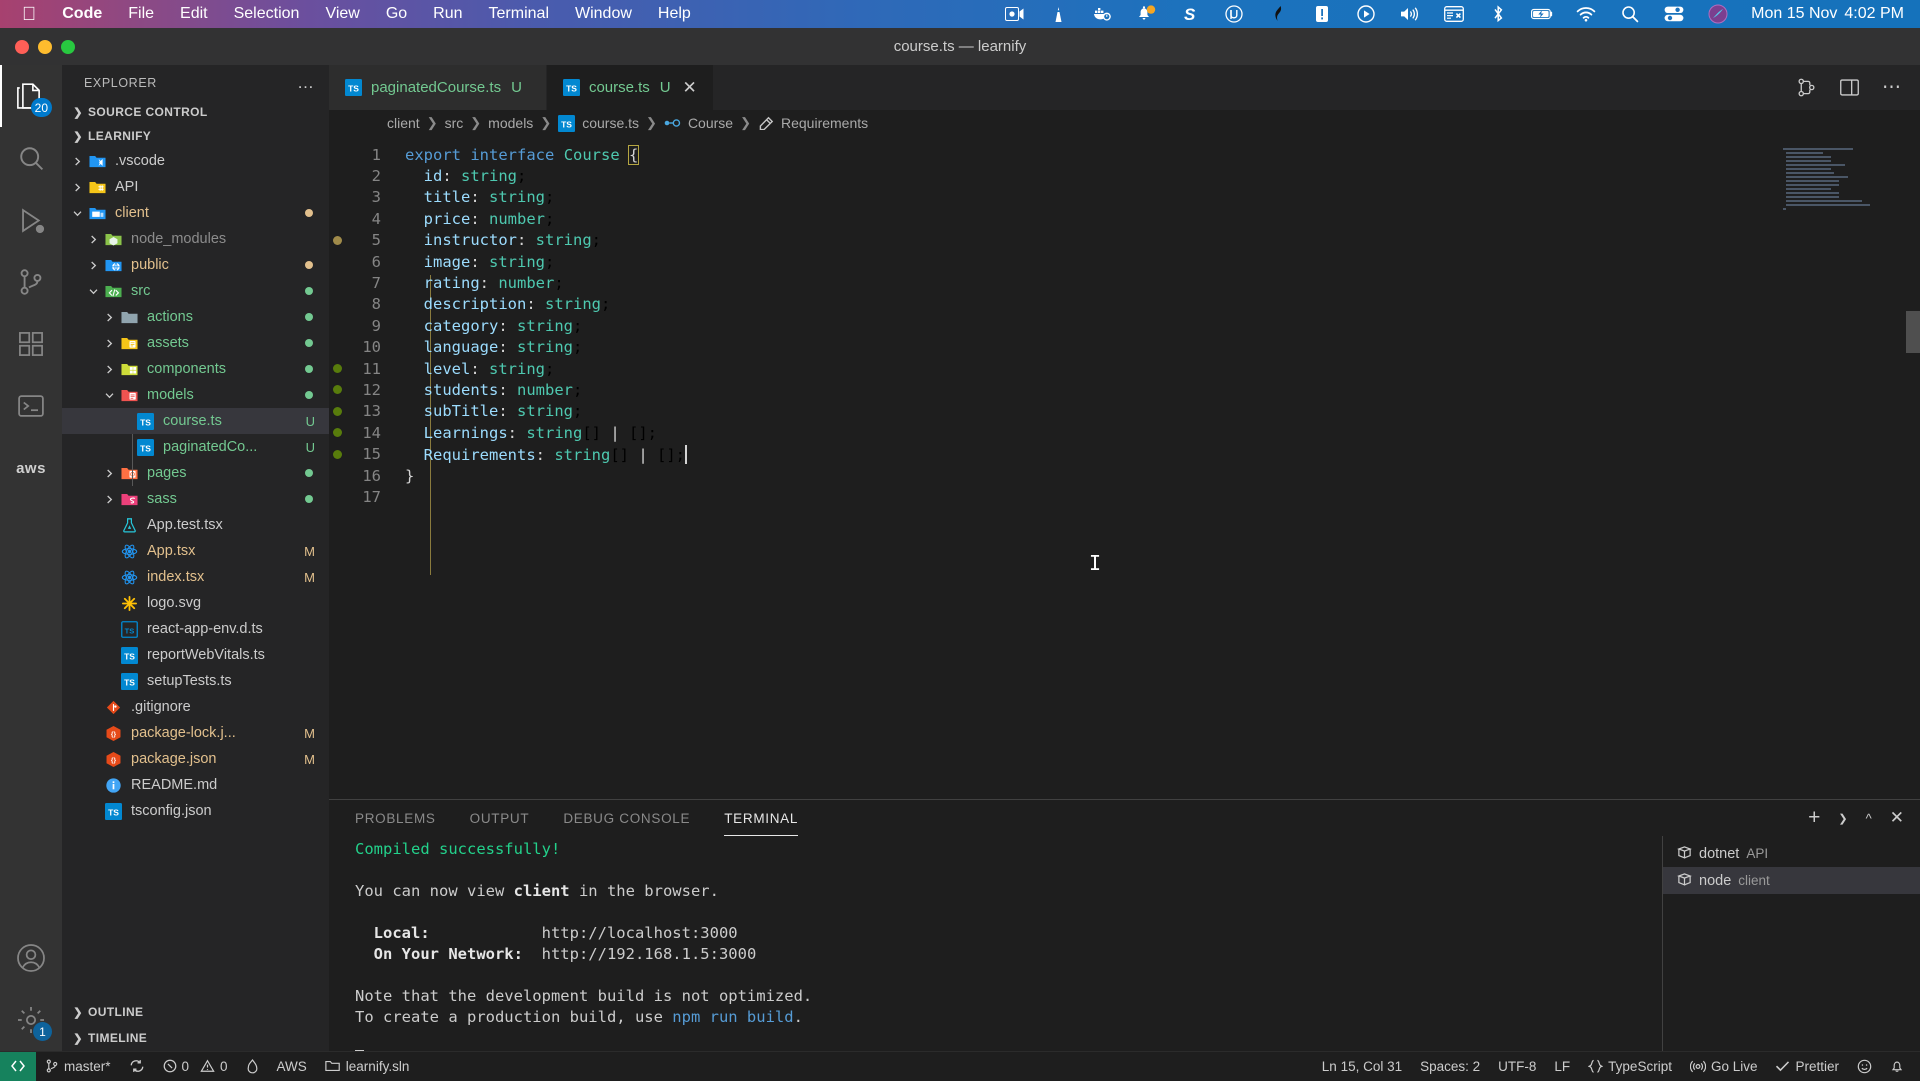 Image resolution: width=1920 pixels, height=1081 pixels. What do you see at coordinates (1052, 368) in the screenshot?
I see `code-line: 11 level: string;` at bounding box center [1052, 368].